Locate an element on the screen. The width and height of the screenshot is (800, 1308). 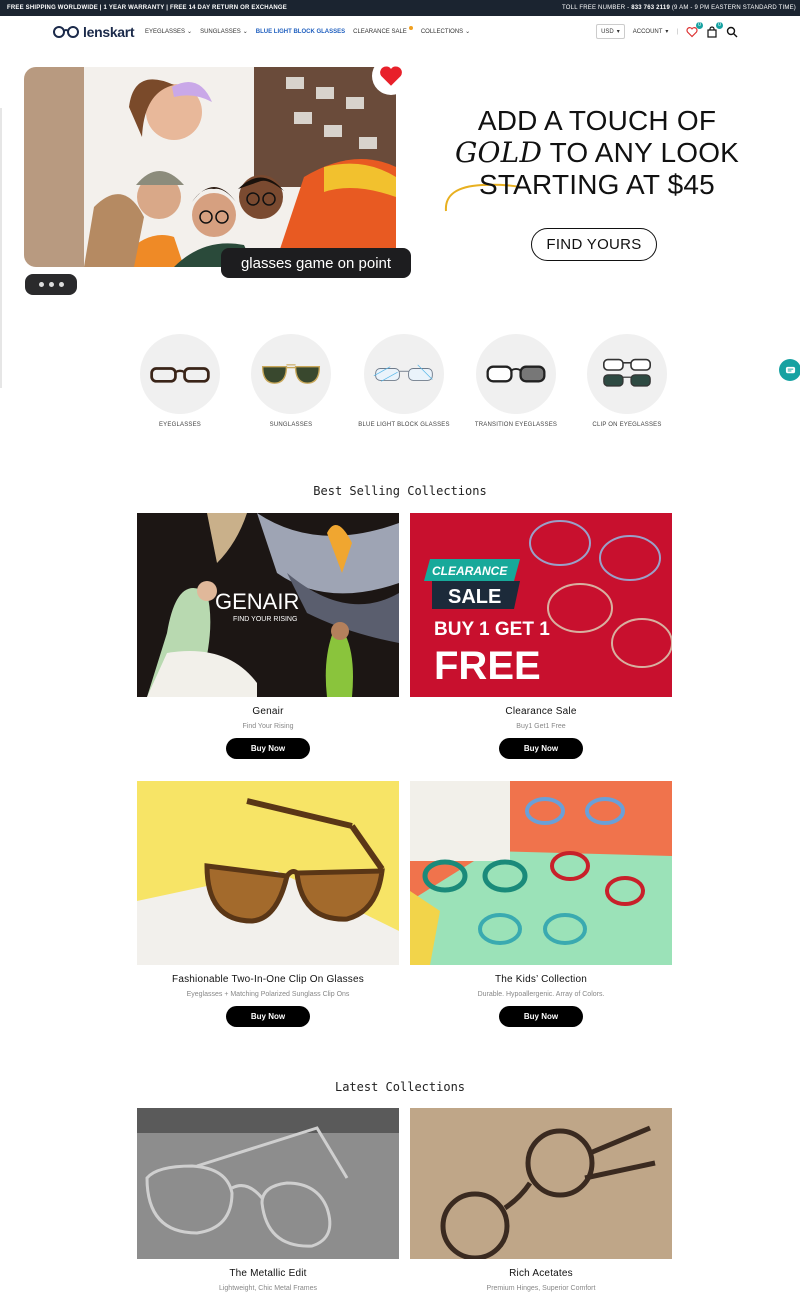
nav-sunglasses: SUNGLASSES ⌄ is located at coordinates (224, 32).